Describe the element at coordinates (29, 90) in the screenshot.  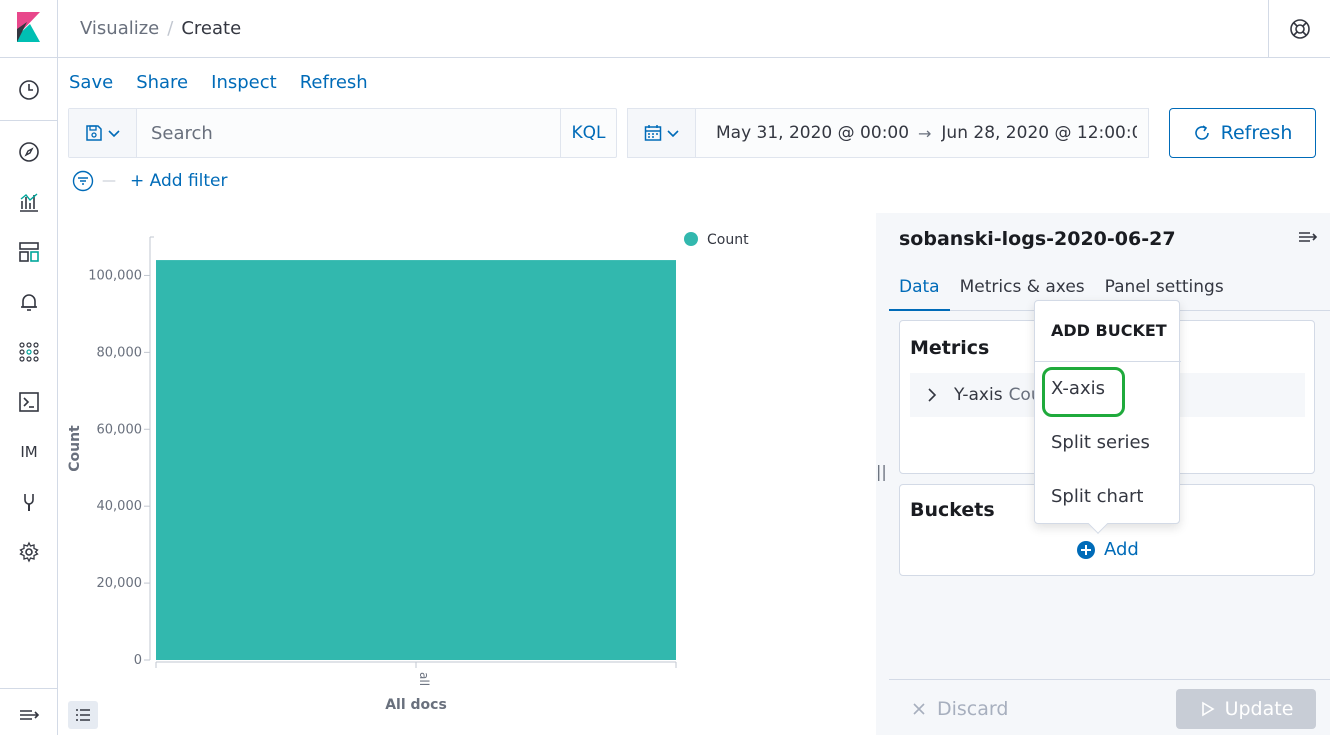
I see `clock-icon` at that location.